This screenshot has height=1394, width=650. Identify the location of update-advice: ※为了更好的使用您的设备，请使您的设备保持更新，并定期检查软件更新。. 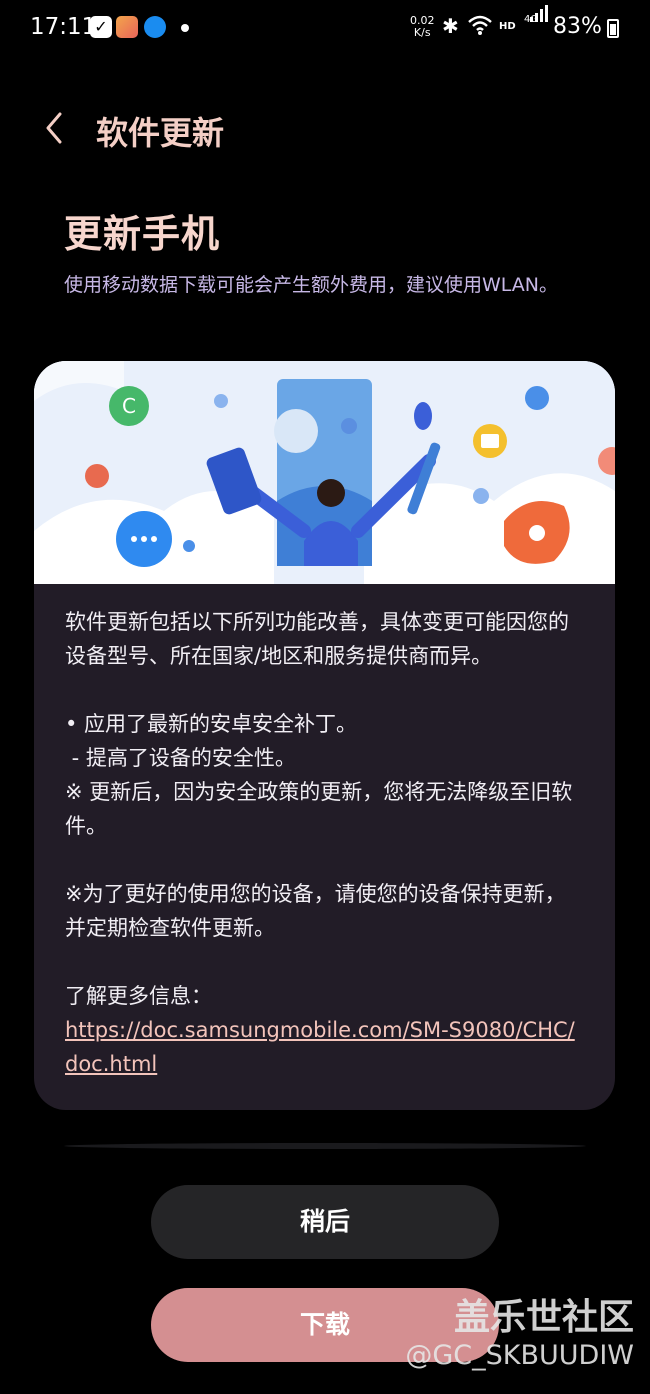
(315, 911).